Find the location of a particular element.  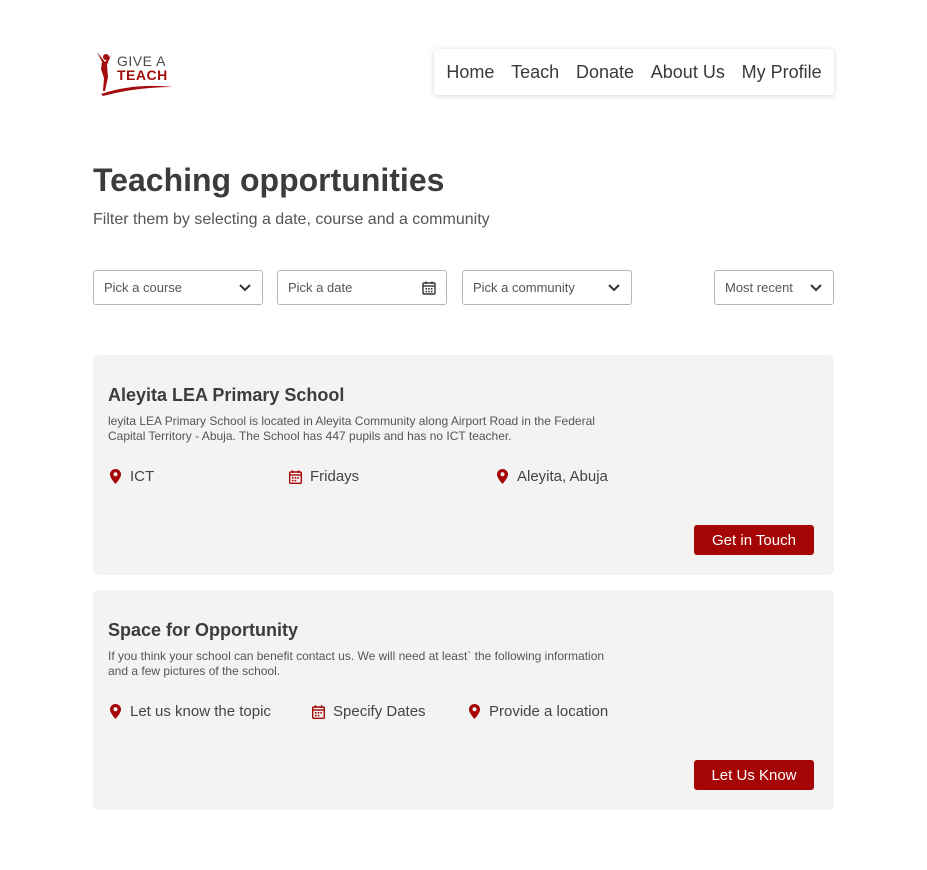

brand-logo: GIVE A TEACH is located at coordinates (138, 73).